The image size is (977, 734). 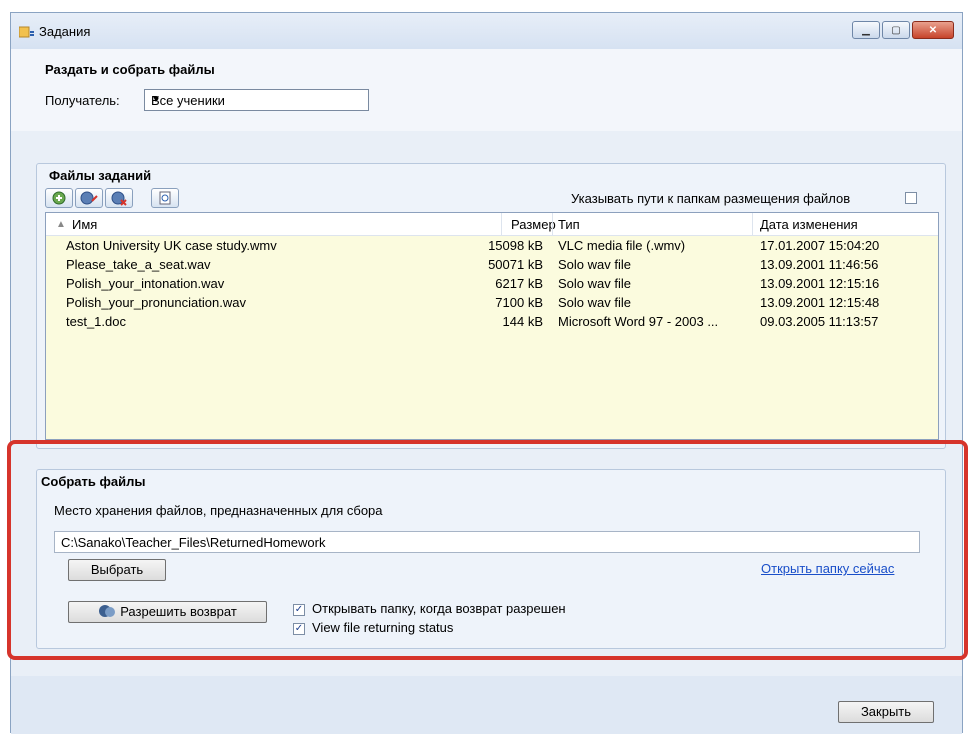 I want to click on file-date: 17.01.2007 15:04:20, so click(x=820, y=245).